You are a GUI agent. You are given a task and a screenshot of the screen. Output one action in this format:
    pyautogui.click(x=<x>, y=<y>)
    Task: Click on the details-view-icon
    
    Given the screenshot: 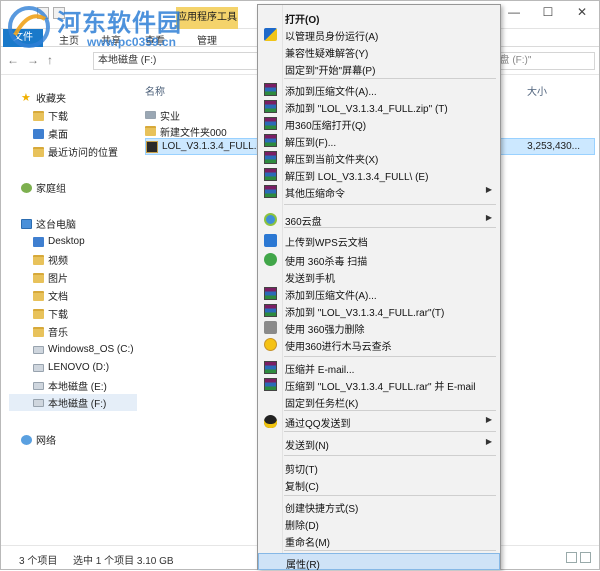 What is the action you would take?
    pyautogui.click(x=571, y=557)
    